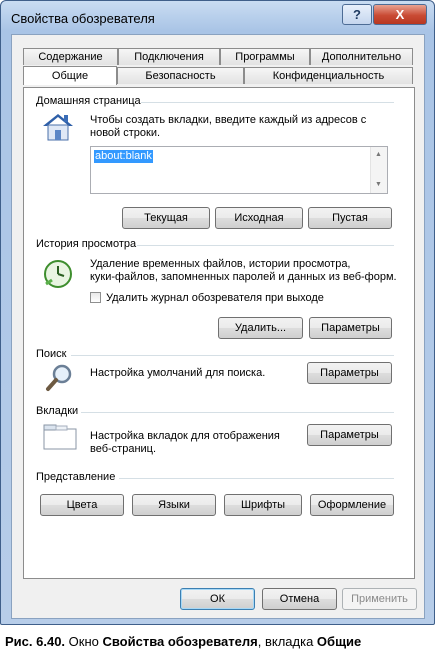 The height and width of the screenshot is (657, 435). I want to click on use-blank-button: Пустая, so click(350, 218).